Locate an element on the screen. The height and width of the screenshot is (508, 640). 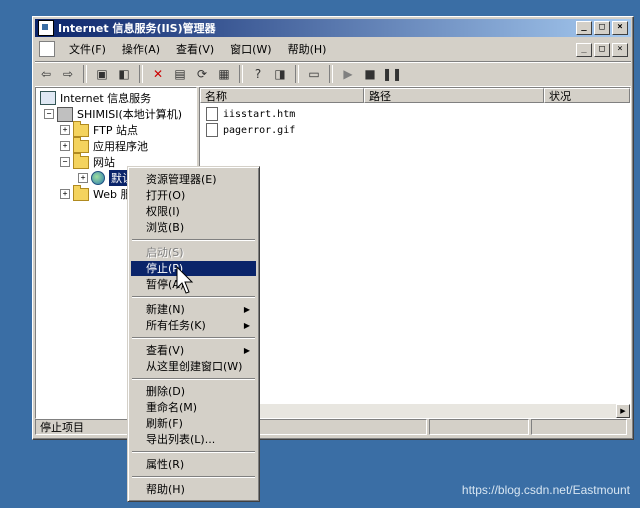
mdi-minimize-button: _ is located at coordinates (584, 50).